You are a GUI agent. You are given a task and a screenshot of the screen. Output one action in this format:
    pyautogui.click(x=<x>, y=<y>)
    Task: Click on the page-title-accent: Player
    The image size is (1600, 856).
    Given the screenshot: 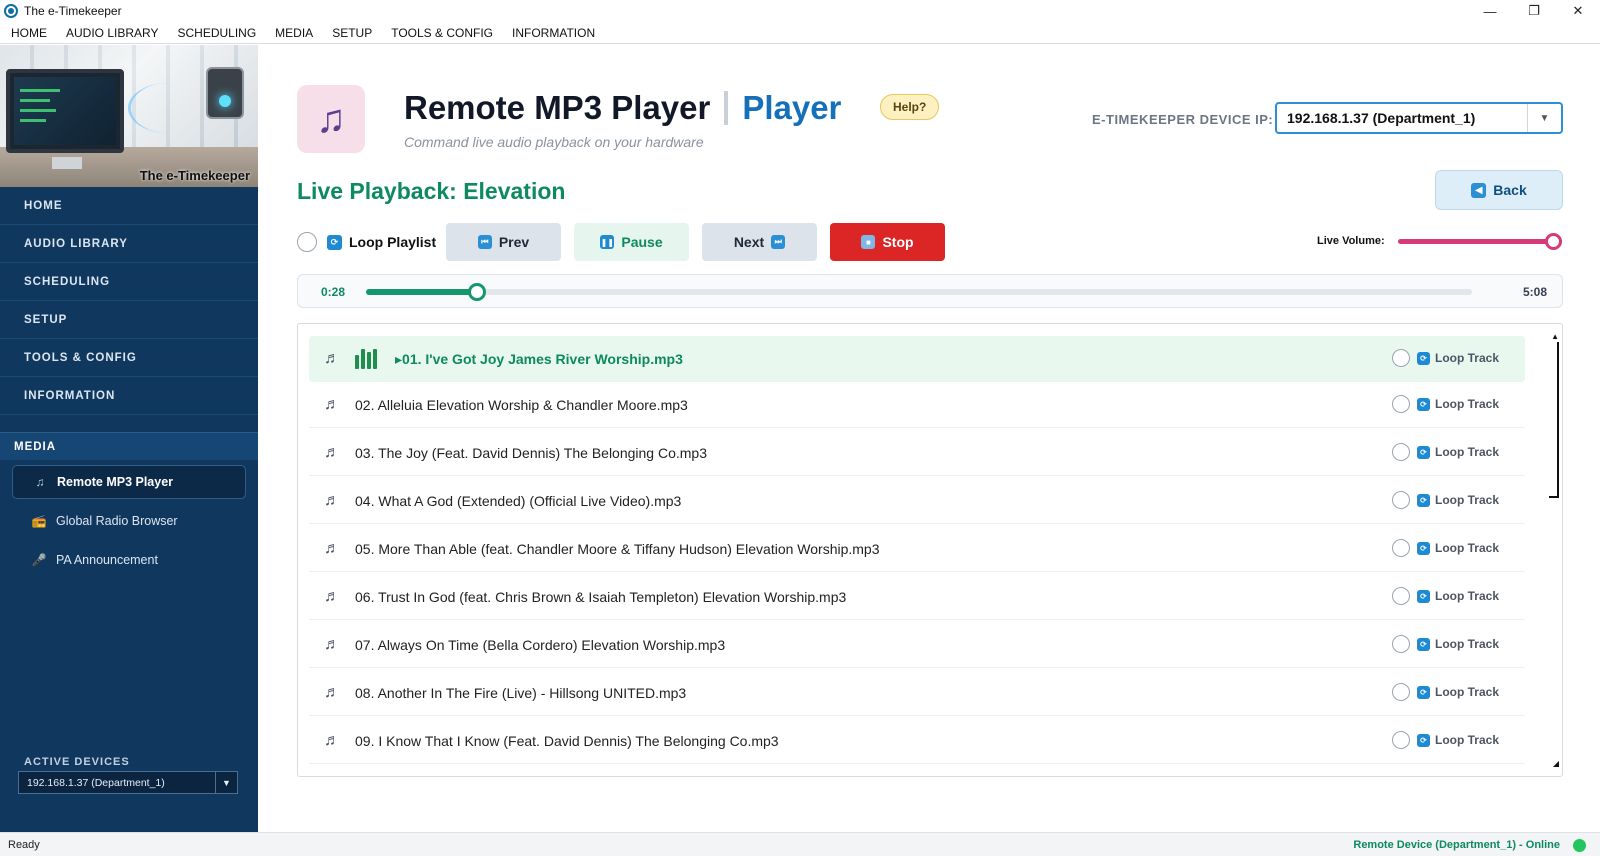 What is the action you would take?
    pyautogui.click(x=792, y=107)
    